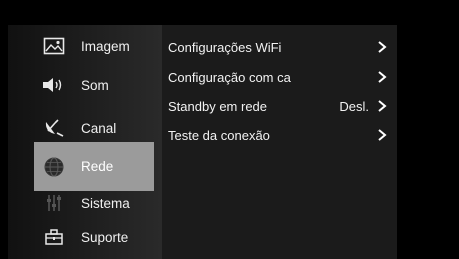 This screenshot has width=459, height=259. What do you see at coordinates (97, 166) in the screenshot?
I see `sidebar-item-label: Rede` at bounding box center [97, 166].